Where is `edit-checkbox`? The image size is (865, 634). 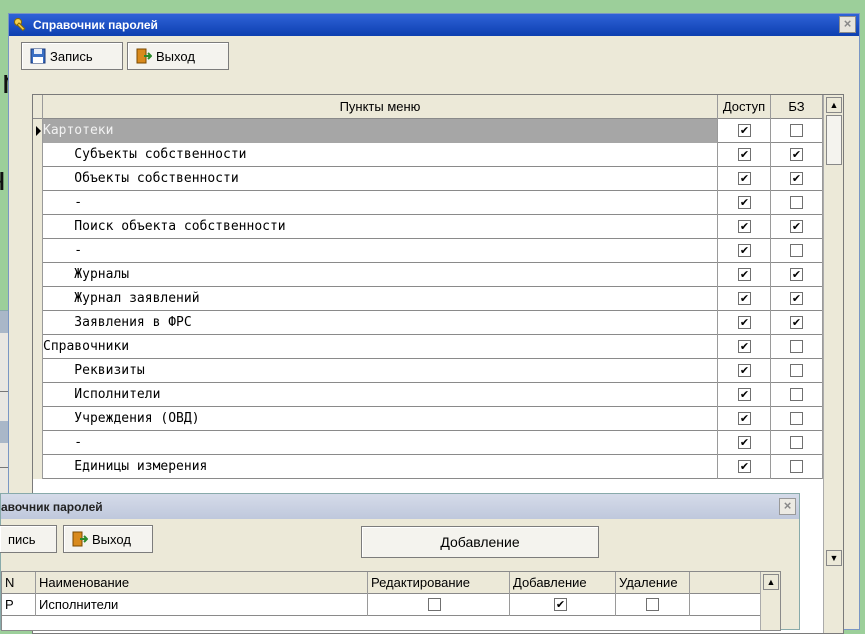
edit-checkbox is located at coordinates (434, 604).